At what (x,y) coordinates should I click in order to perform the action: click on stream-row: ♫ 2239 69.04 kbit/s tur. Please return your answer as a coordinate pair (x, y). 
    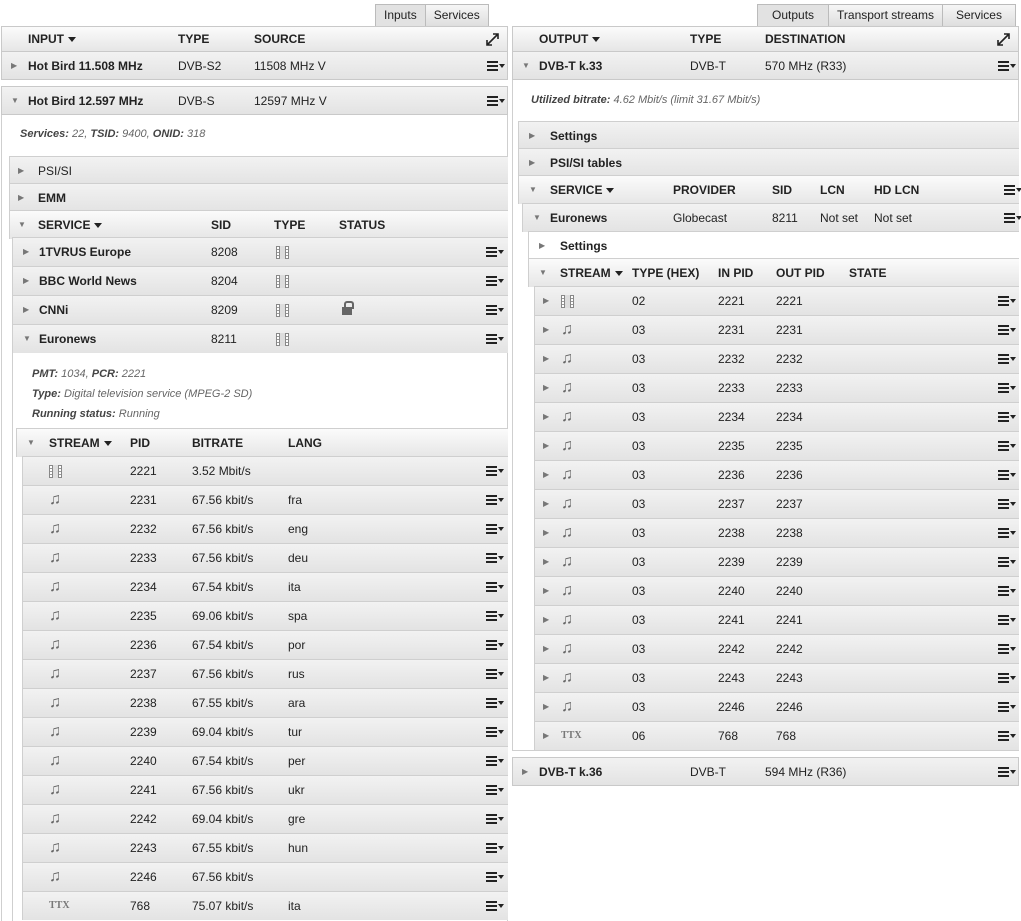
    Looking at the image, I should click on (265, 731).